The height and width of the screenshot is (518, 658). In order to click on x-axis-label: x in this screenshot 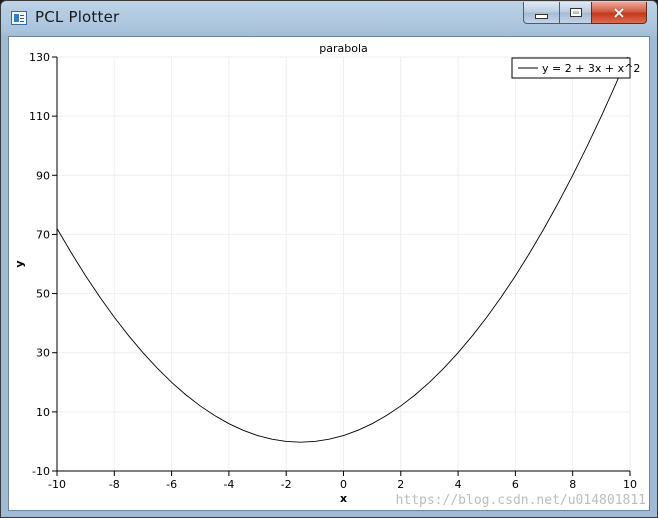, I will do `click(343, 498)`.